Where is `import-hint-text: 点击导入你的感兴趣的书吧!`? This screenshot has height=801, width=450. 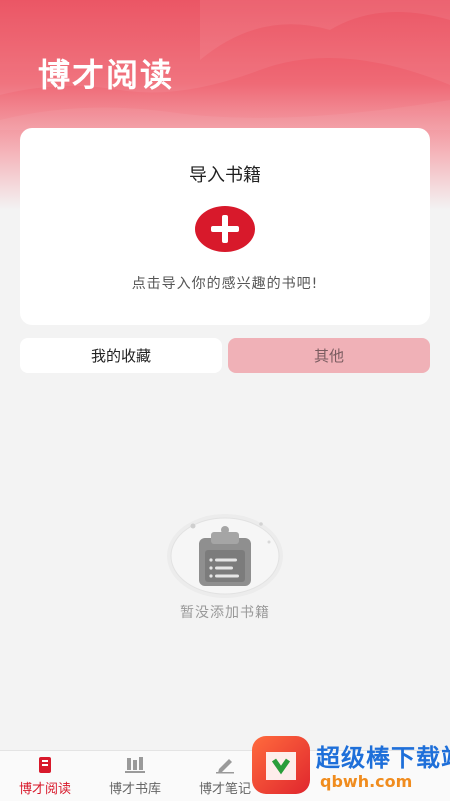
import-hint-text: 点击导入你的感兴趣的书吧! is located at coordinates (225, 284).